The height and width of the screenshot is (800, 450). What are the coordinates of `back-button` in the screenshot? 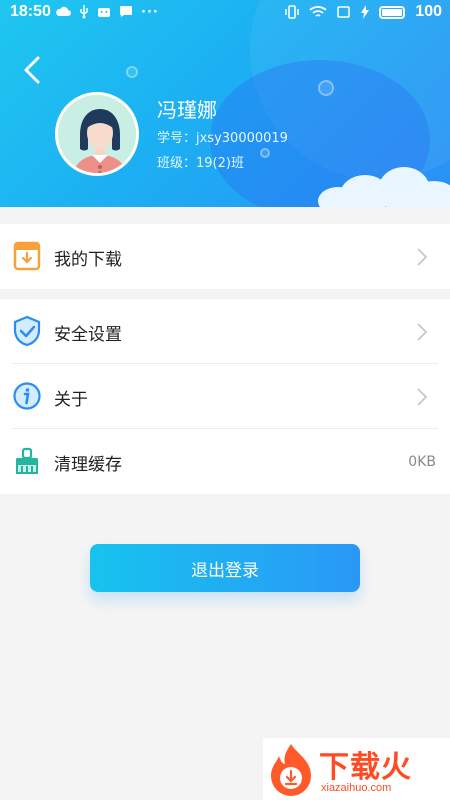 It's located at (33, 70).